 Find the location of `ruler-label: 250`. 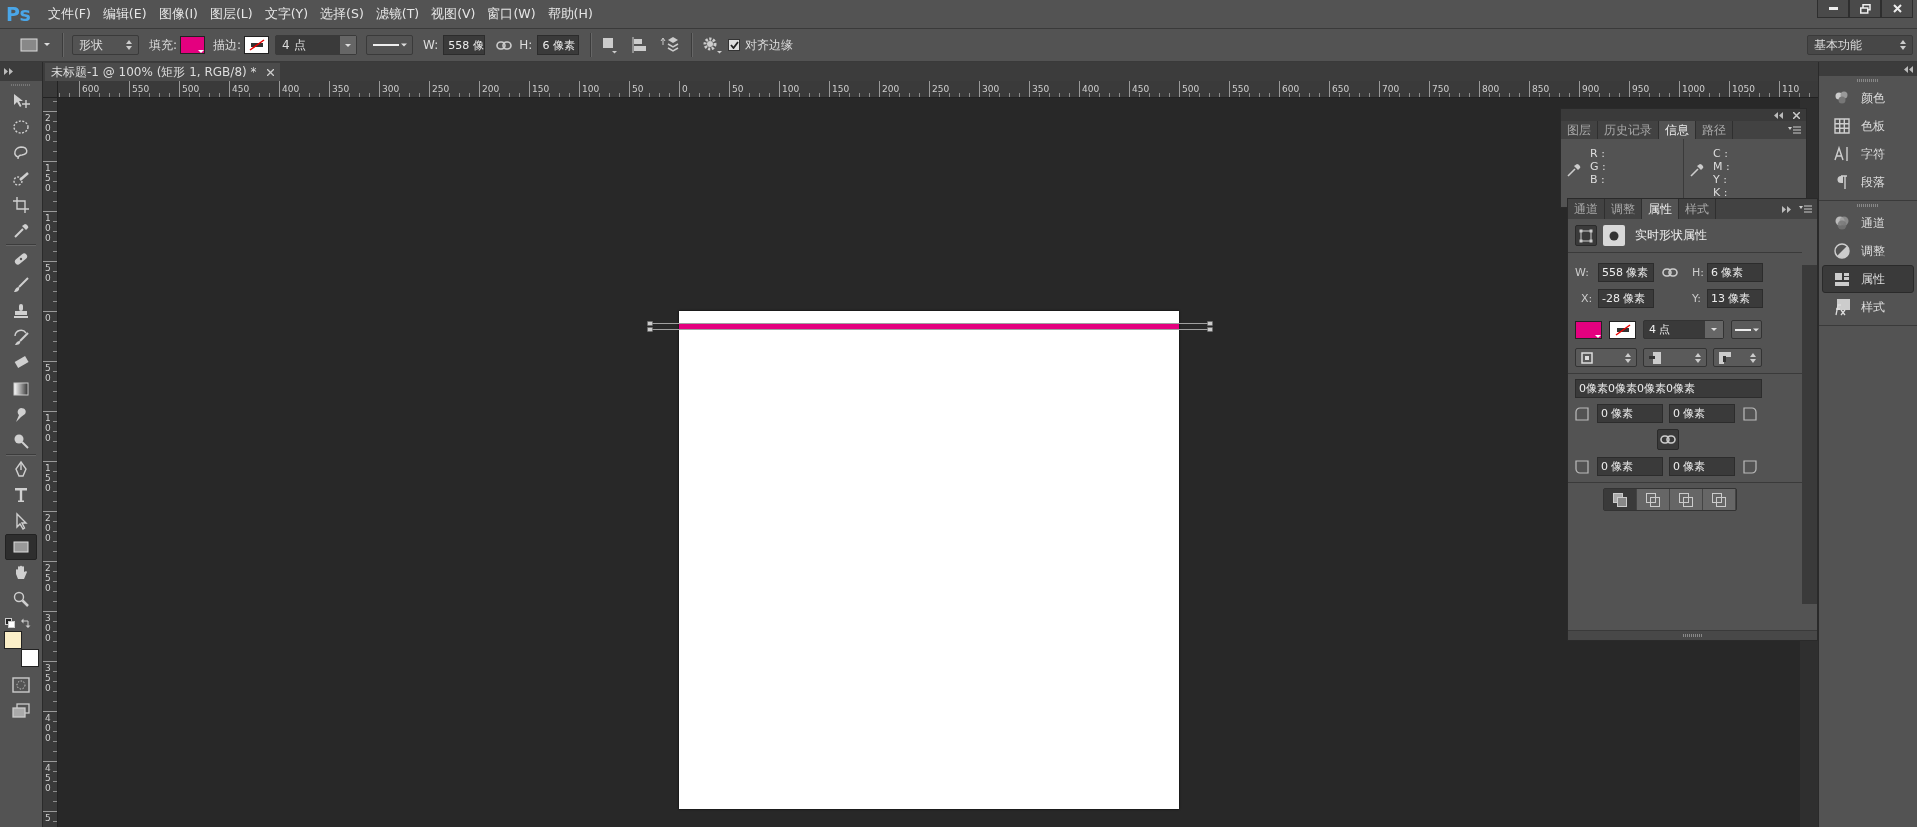

ruler-label: 250 is located at coordinates (940, 89).